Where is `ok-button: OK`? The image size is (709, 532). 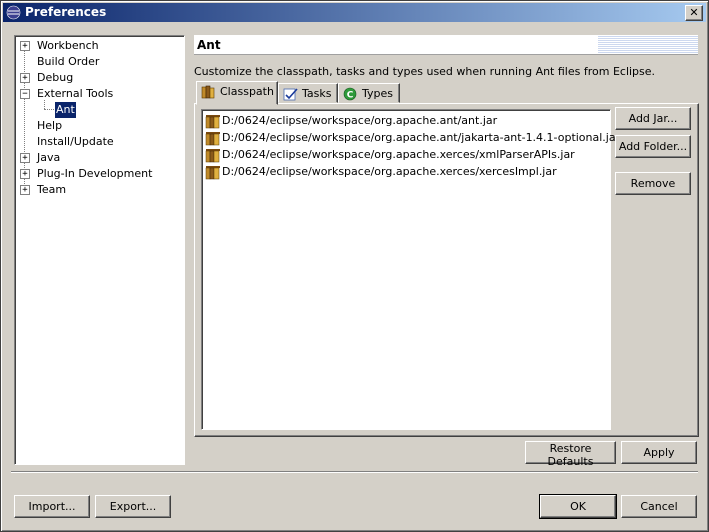
ok-button: OK is located at coordinates (578, 506).